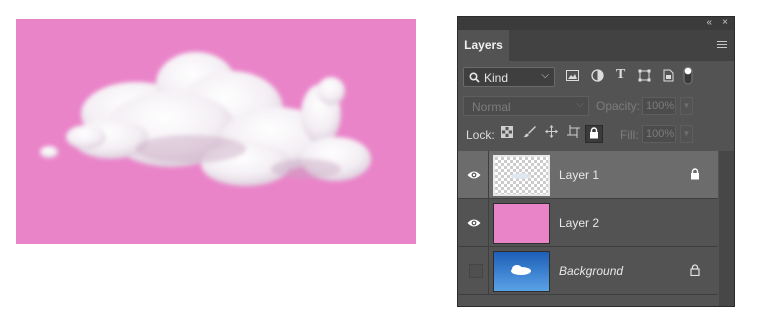 This screenshot has width=766, height=327. I want to click on filter-kind-select: Kind ⌵, so click(509, 77).